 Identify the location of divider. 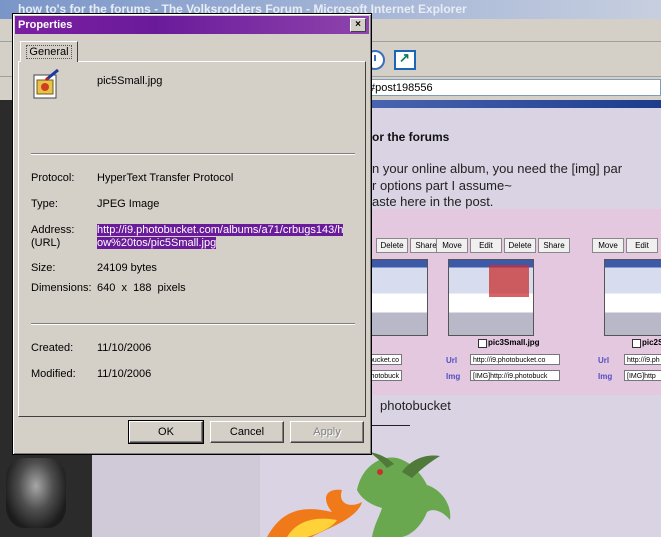
(391, 425).